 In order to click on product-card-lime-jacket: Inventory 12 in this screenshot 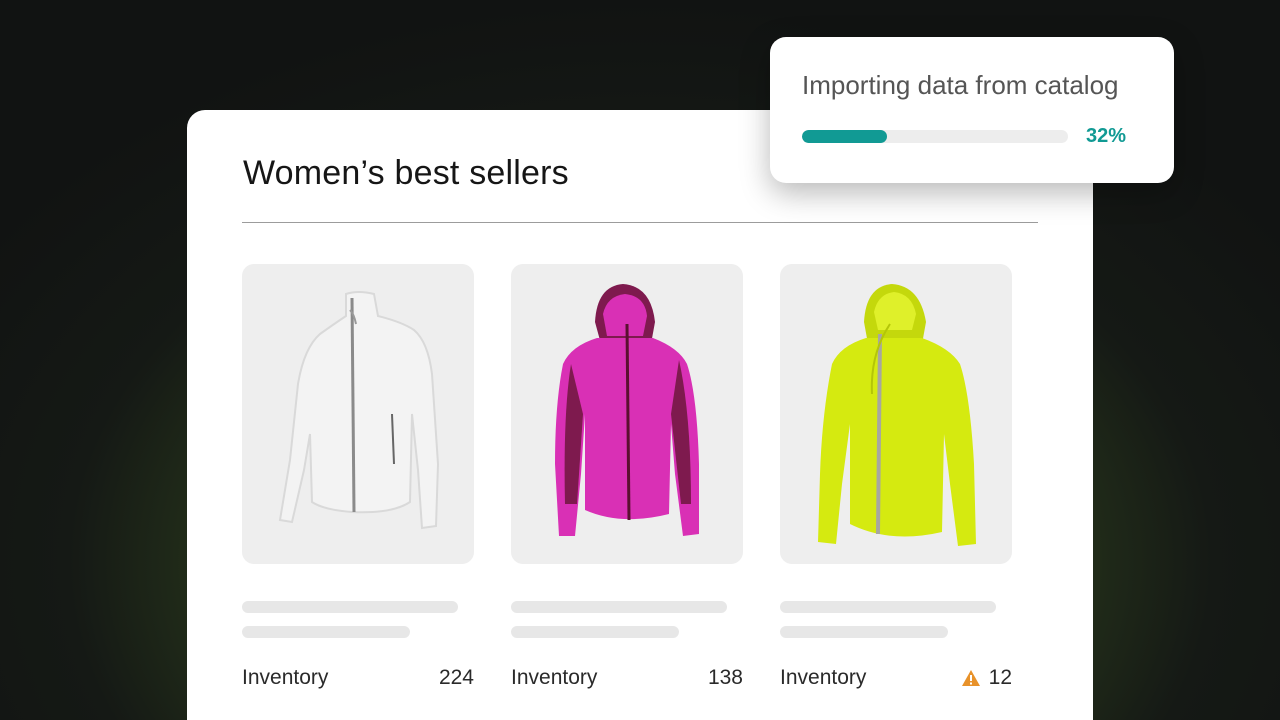, I will do `click(897, 476)`.